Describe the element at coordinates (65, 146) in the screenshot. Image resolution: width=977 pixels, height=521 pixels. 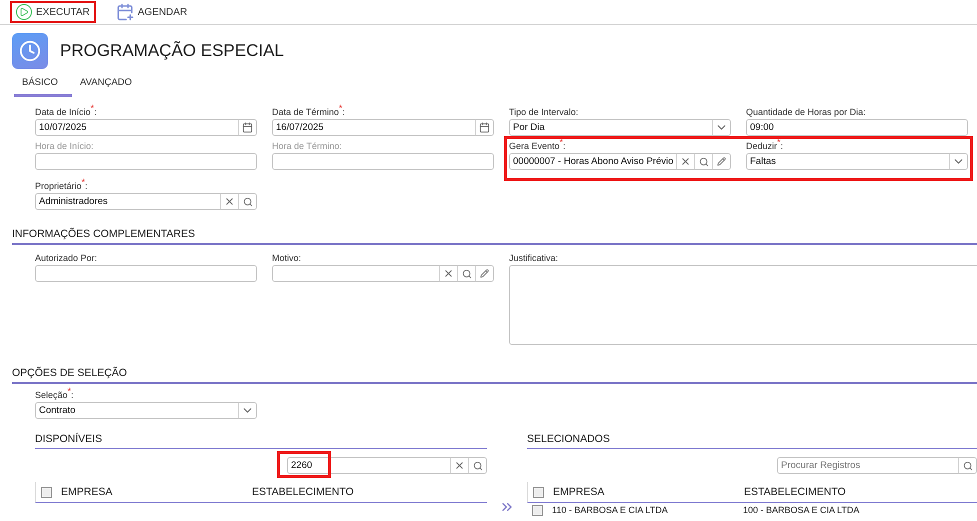
I see `field-label: Hora de Início:` at that location.